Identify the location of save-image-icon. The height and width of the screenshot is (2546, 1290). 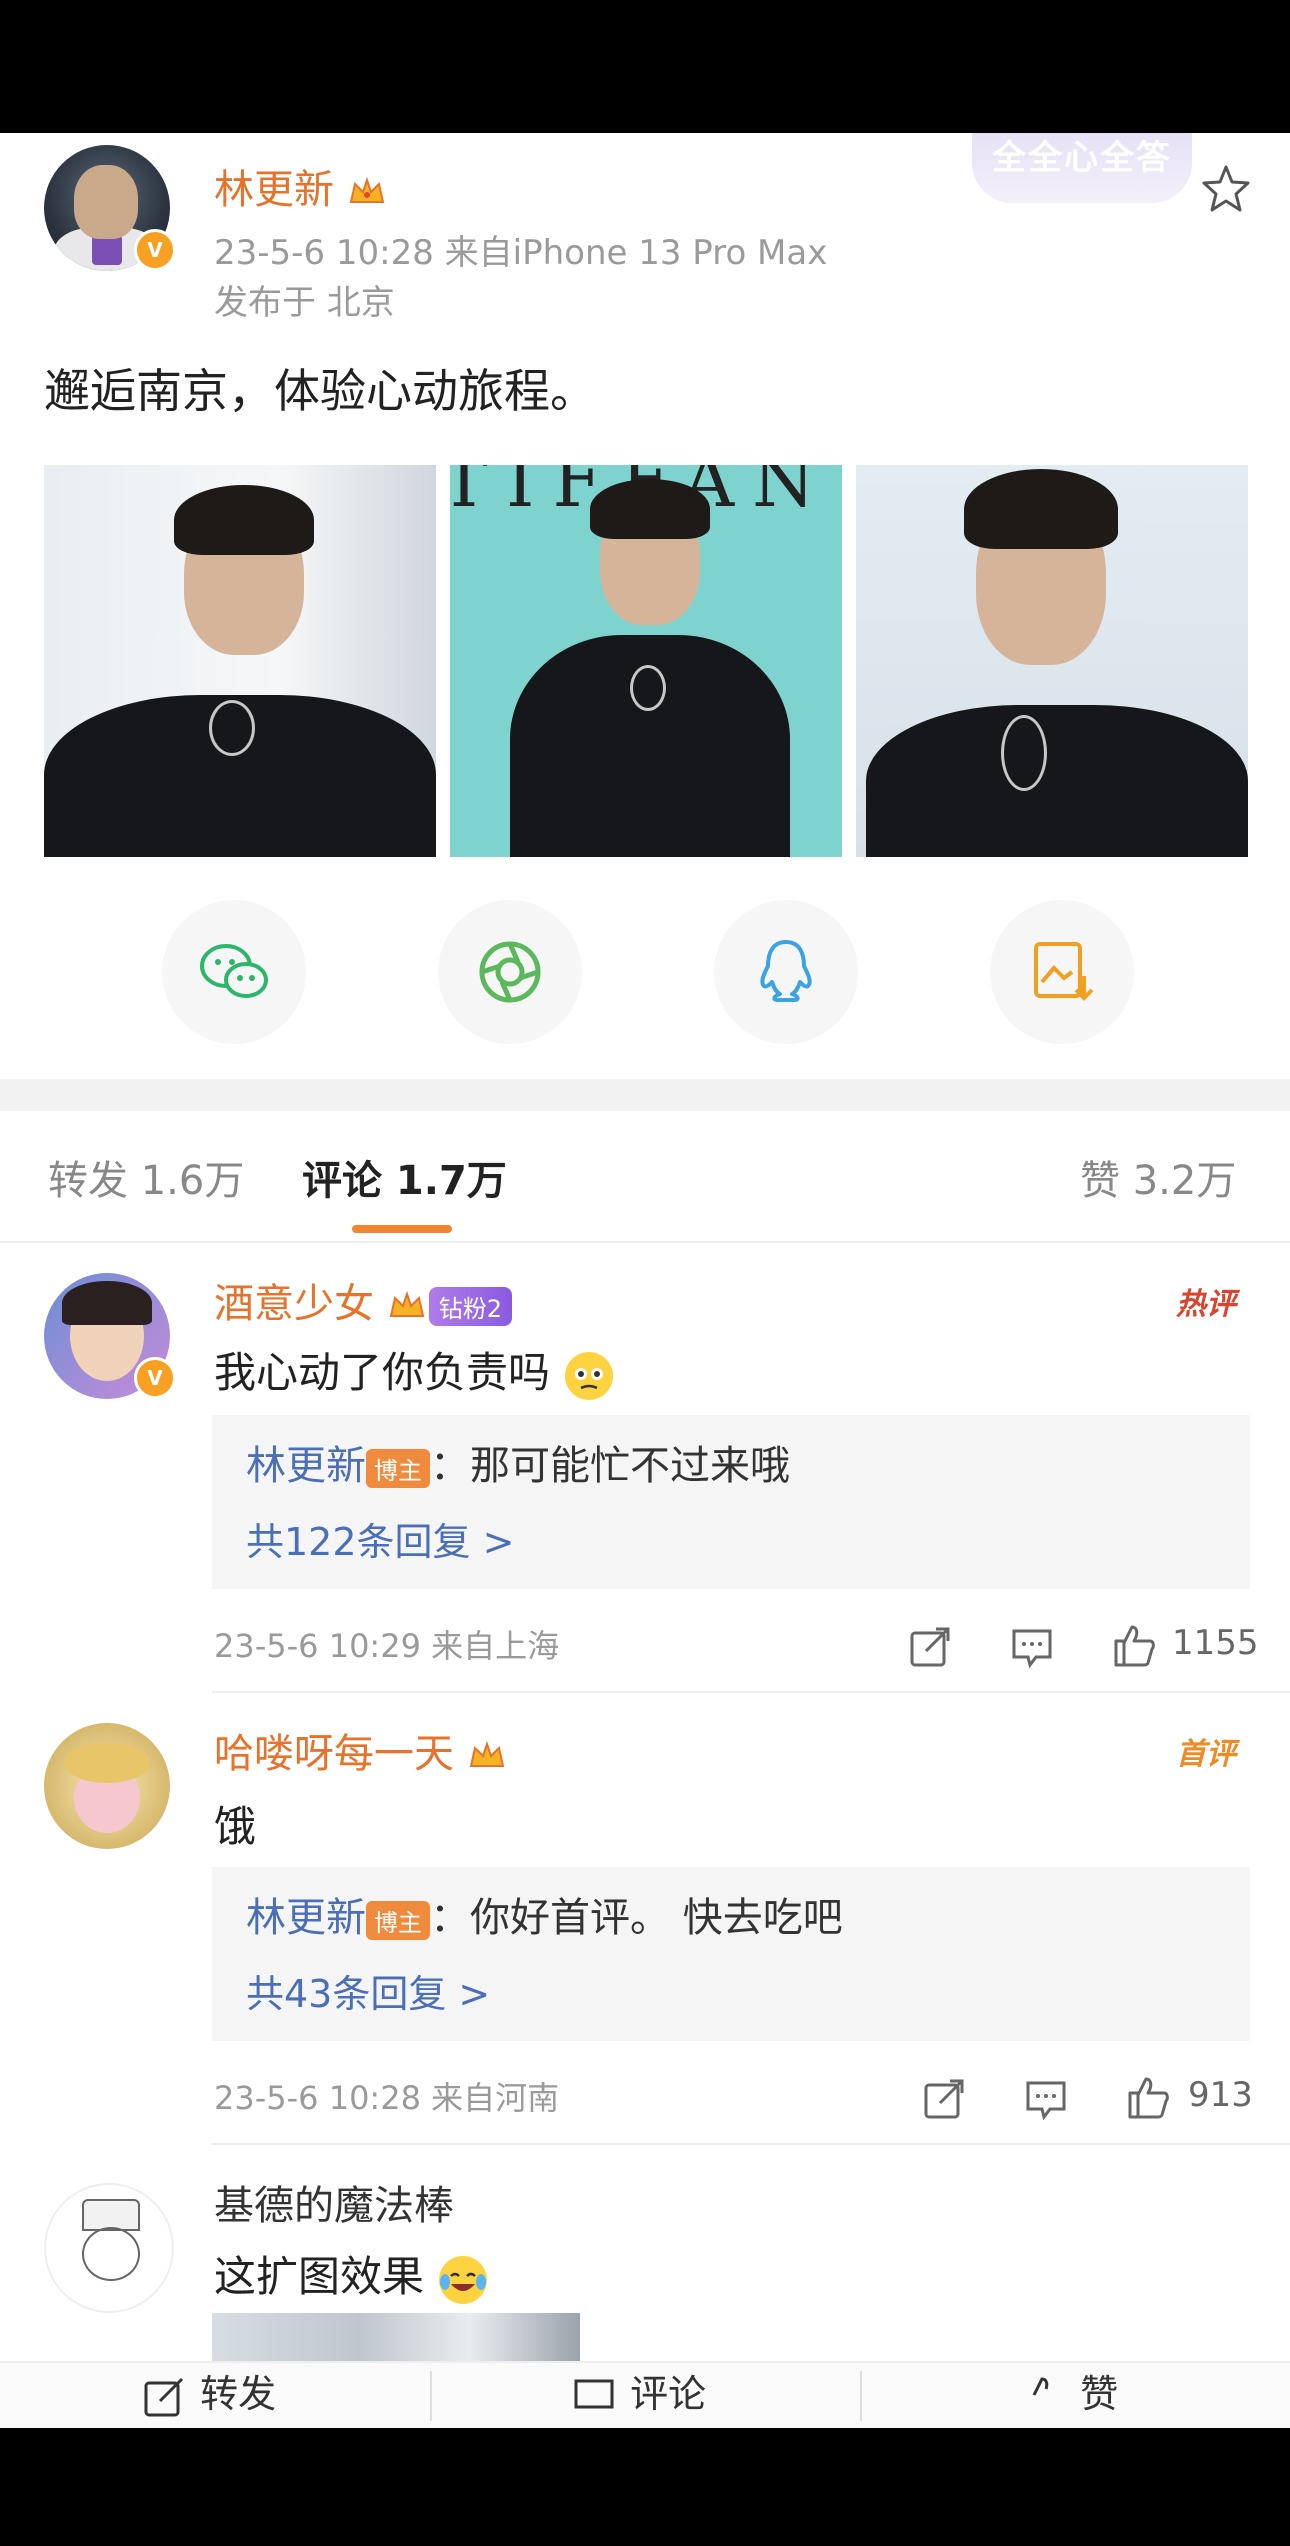
(1064, 971).